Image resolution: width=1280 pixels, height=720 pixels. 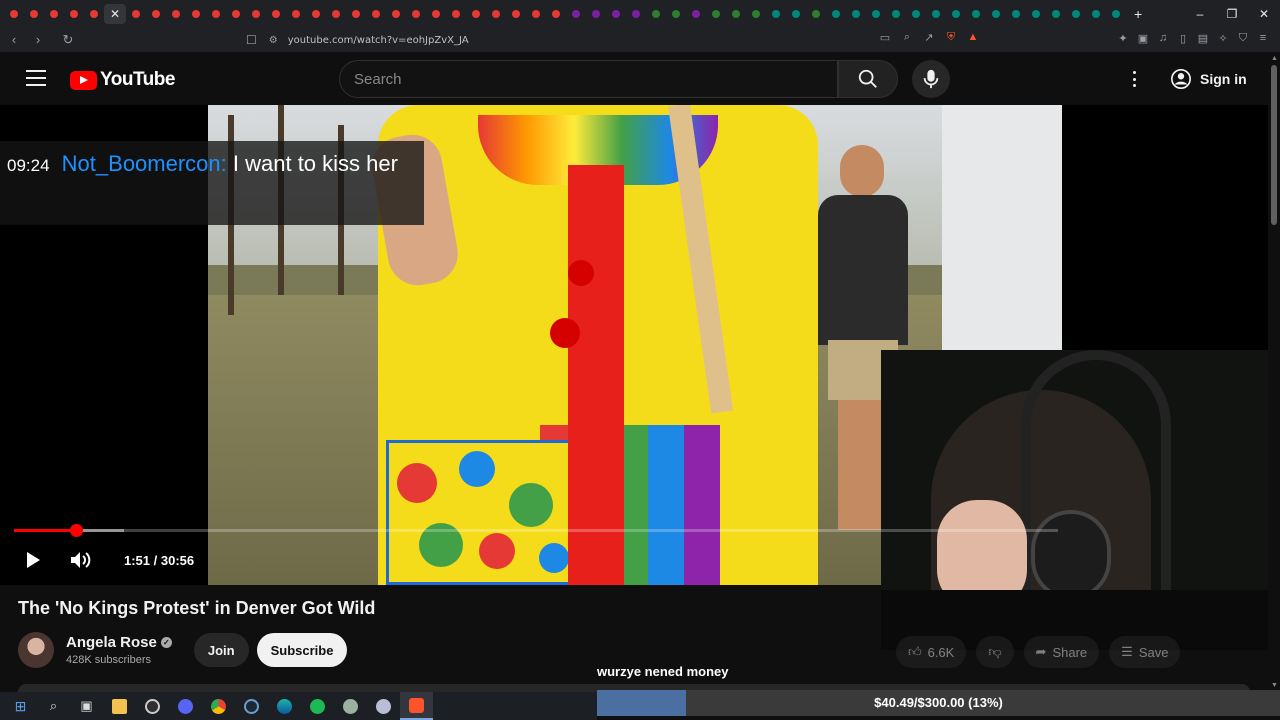 I want to click on scrubber-handle, so click(x=77, y=530).